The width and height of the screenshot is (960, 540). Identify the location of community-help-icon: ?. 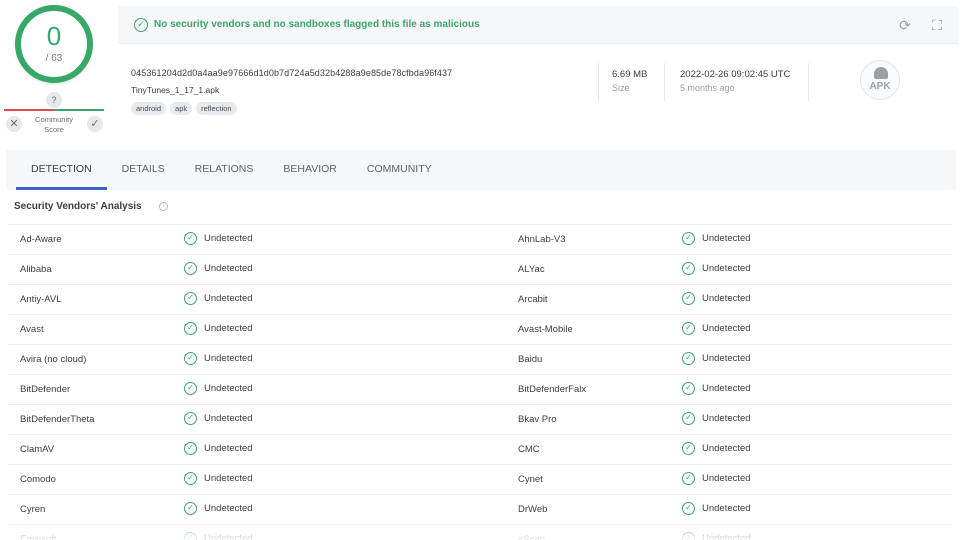
(54, 100).